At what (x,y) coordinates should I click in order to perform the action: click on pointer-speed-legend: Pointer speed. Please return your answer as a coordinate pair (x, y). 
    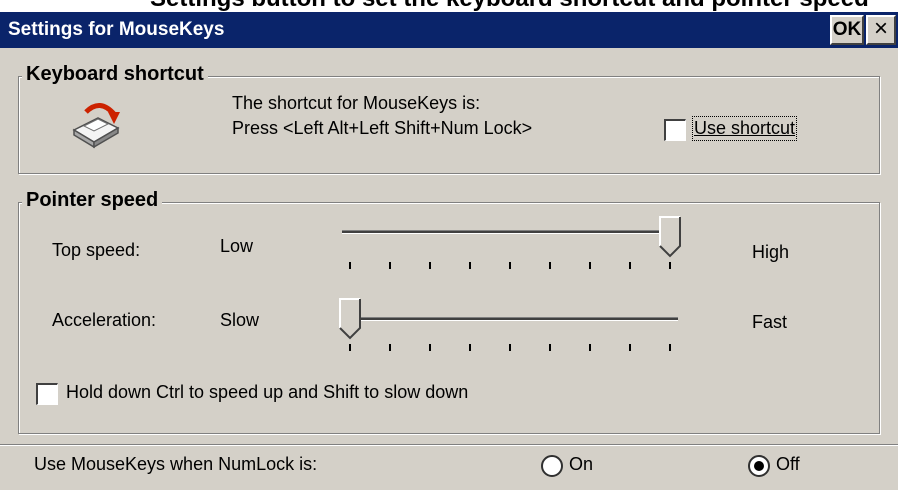
    Looking at the image, I should click on (92, 200).